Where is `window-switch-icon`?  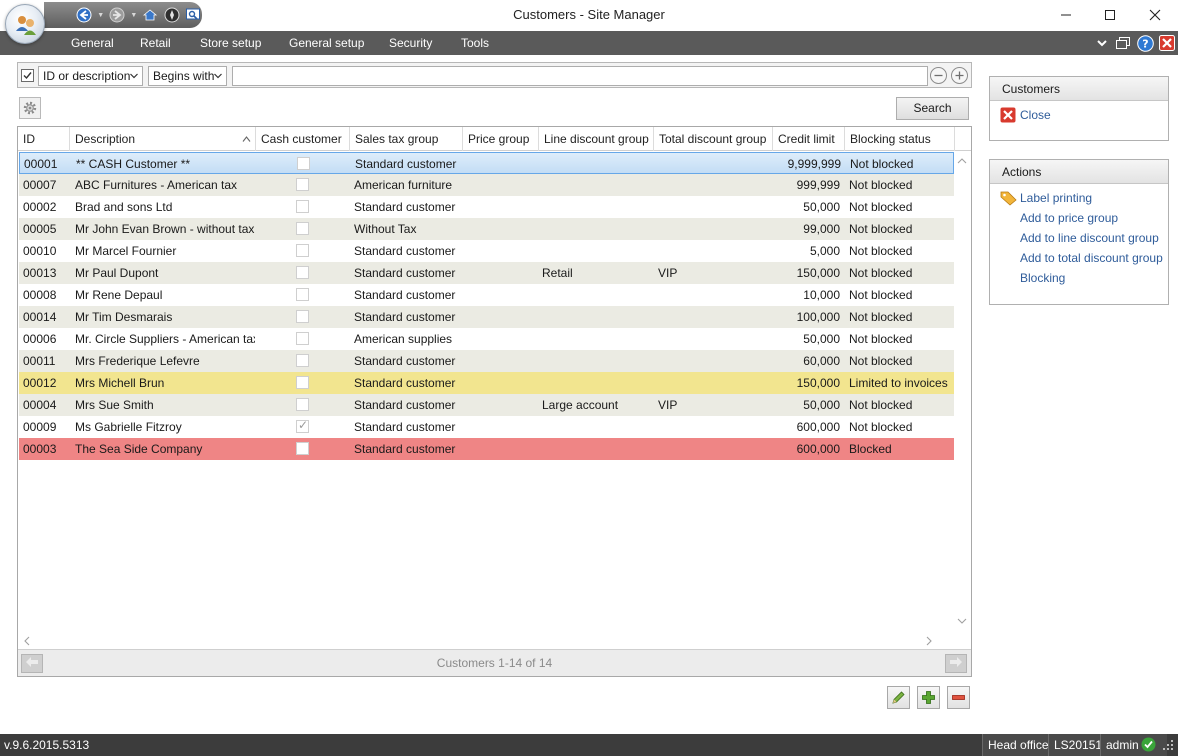 window-switch-icon is located at coordinates (1123, 43).